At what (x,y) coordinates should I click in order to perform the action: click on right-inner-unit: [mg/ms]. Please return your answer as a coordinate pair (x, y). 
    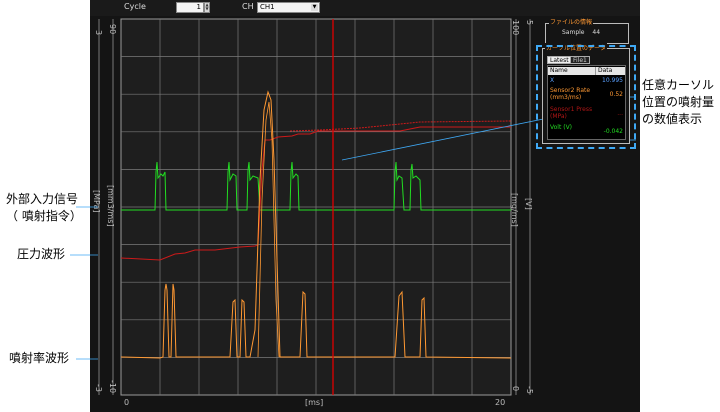
    Looking at the image, I should click on (514, 210).